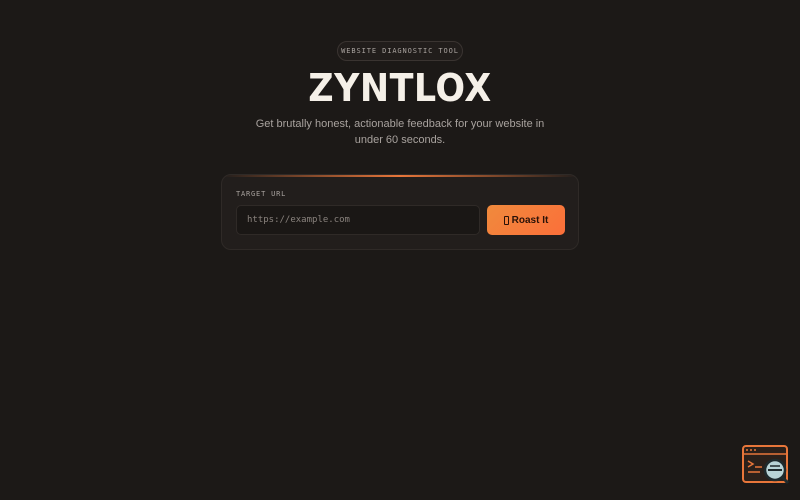 The image size is (800, 500). Describe the element at coordinates (530, 220) in the screenshot. I see `roast-button-label: Roast It` at that location.